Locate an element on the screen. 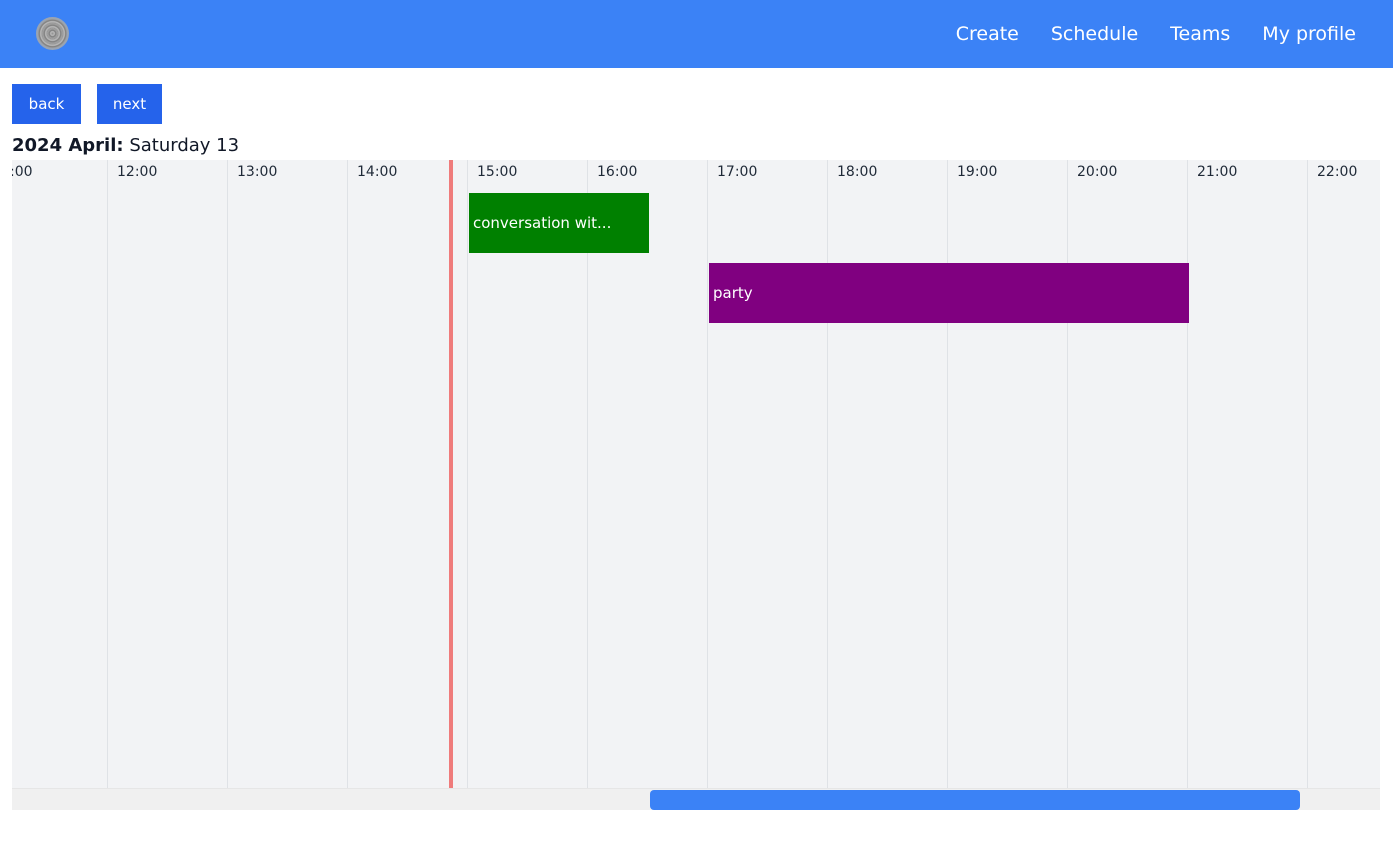 This screenshot has width=1393, height=850. hour-label: 15:00 is located at coordinates (497, 172).